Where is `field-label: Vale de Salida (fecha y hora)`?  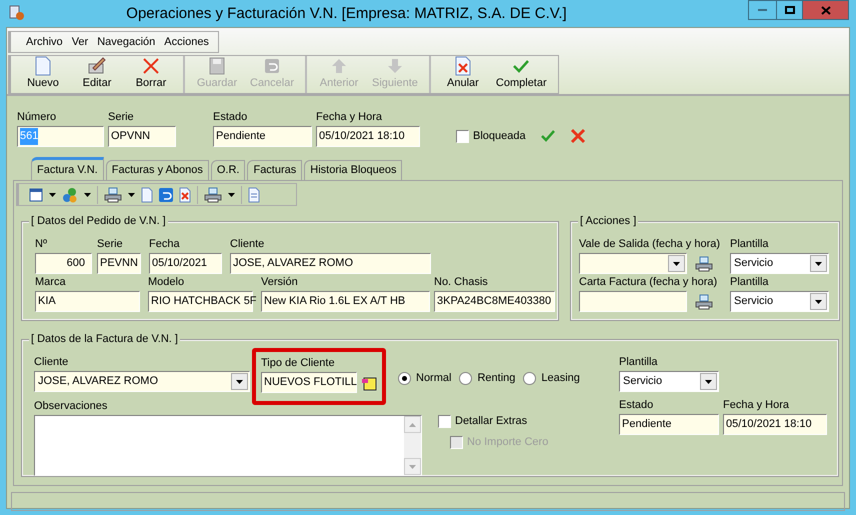
field-label: Vale de Salida (fecha y hora) is located at coordinates (650, 244).